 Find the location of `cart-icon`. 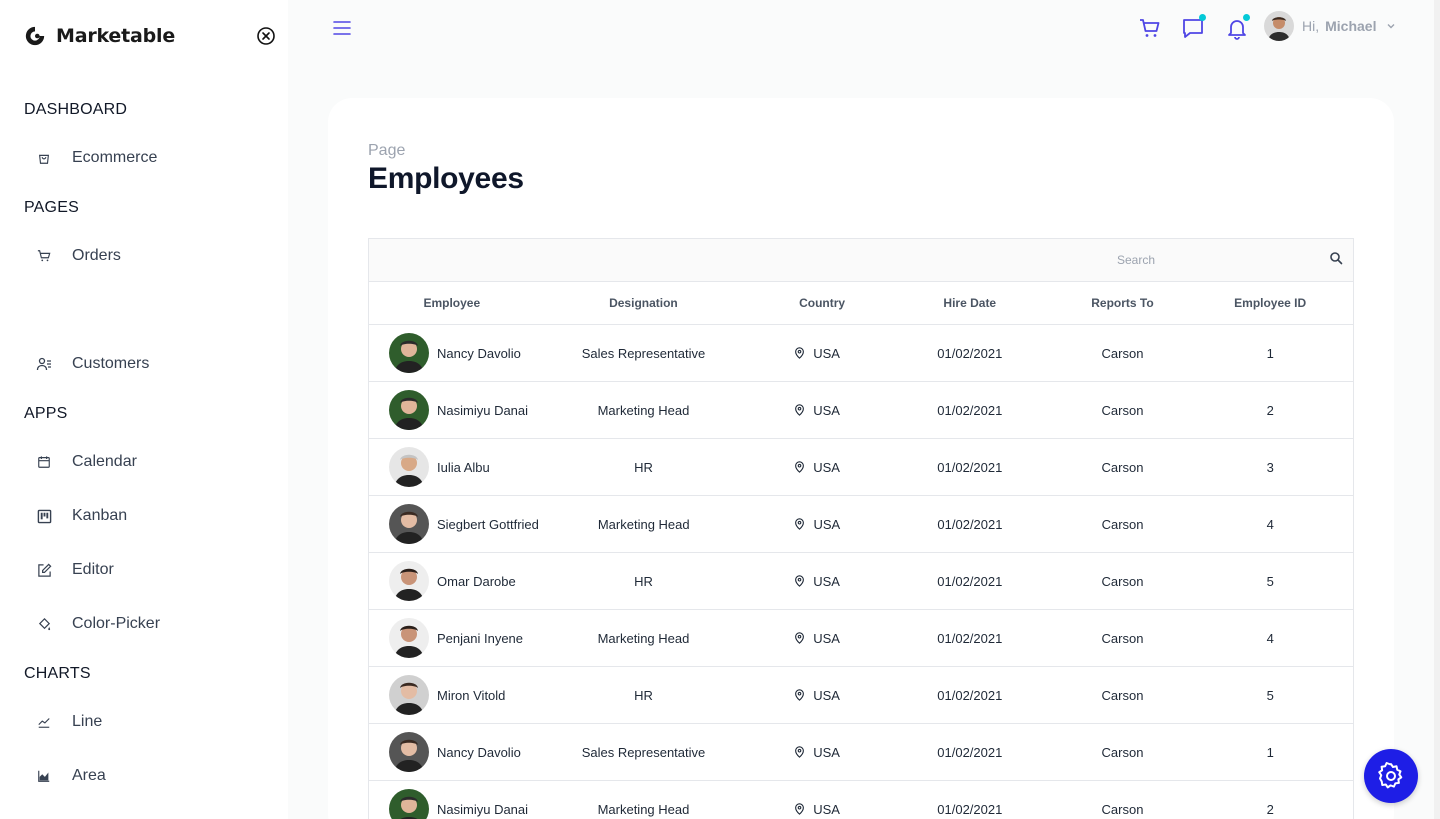

cart-icon is located at coordinates (1150, 28).